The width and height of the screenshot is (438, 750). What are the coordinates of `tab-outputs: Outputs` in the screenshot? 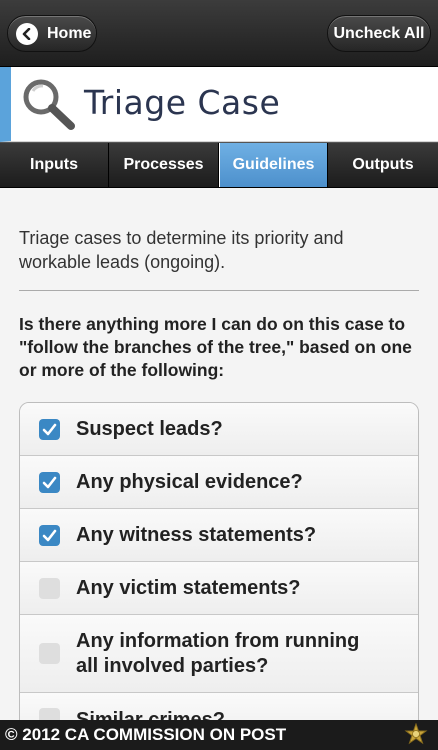 It's located at (383, 165).